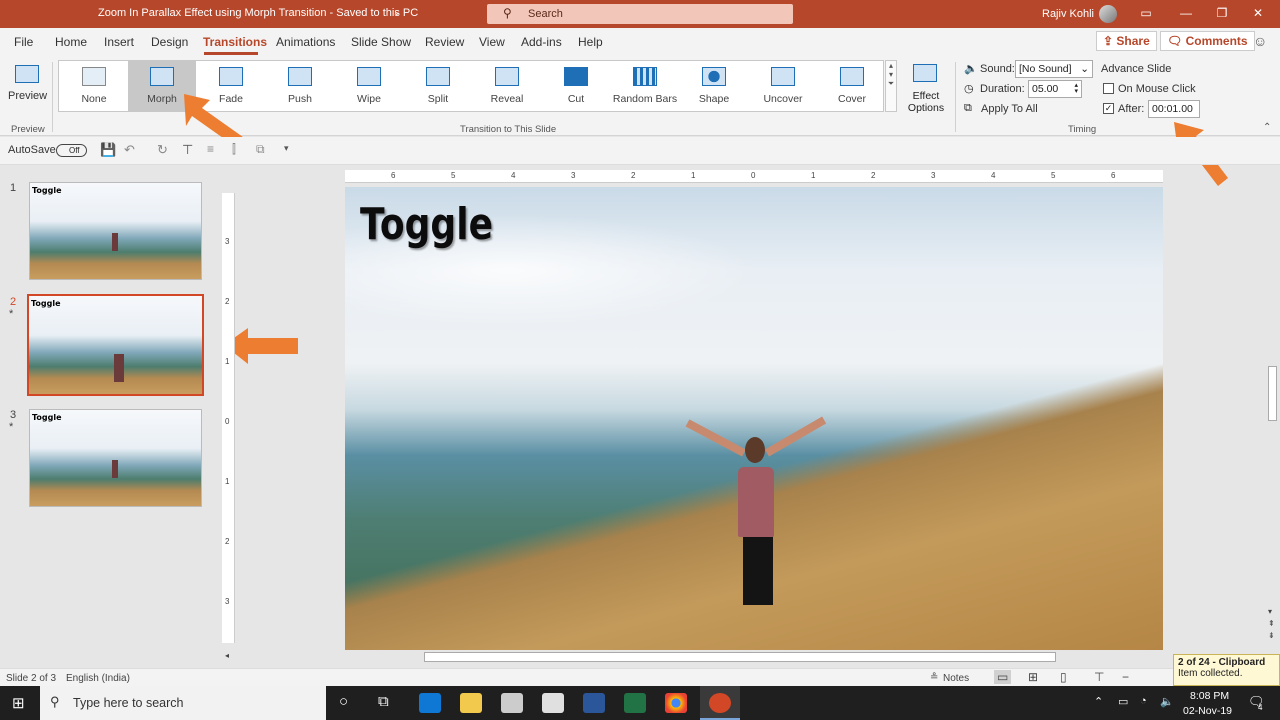 The image size is (1280, 720). I want to click on collapse-ribbon-icon: ⌃, so click(1267, 127).